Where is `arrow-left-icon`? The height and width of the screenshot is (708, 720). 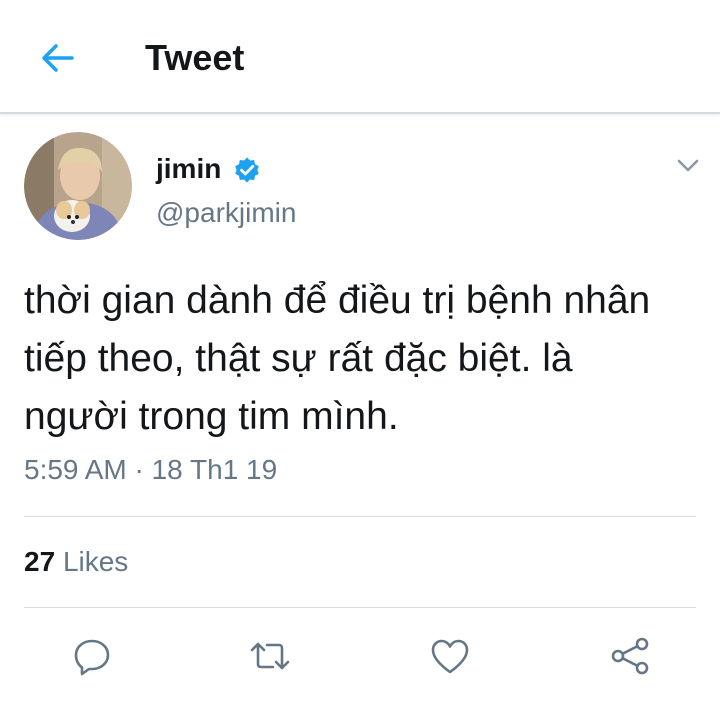 arrow-left-icon is located at coordinates (58, 58).